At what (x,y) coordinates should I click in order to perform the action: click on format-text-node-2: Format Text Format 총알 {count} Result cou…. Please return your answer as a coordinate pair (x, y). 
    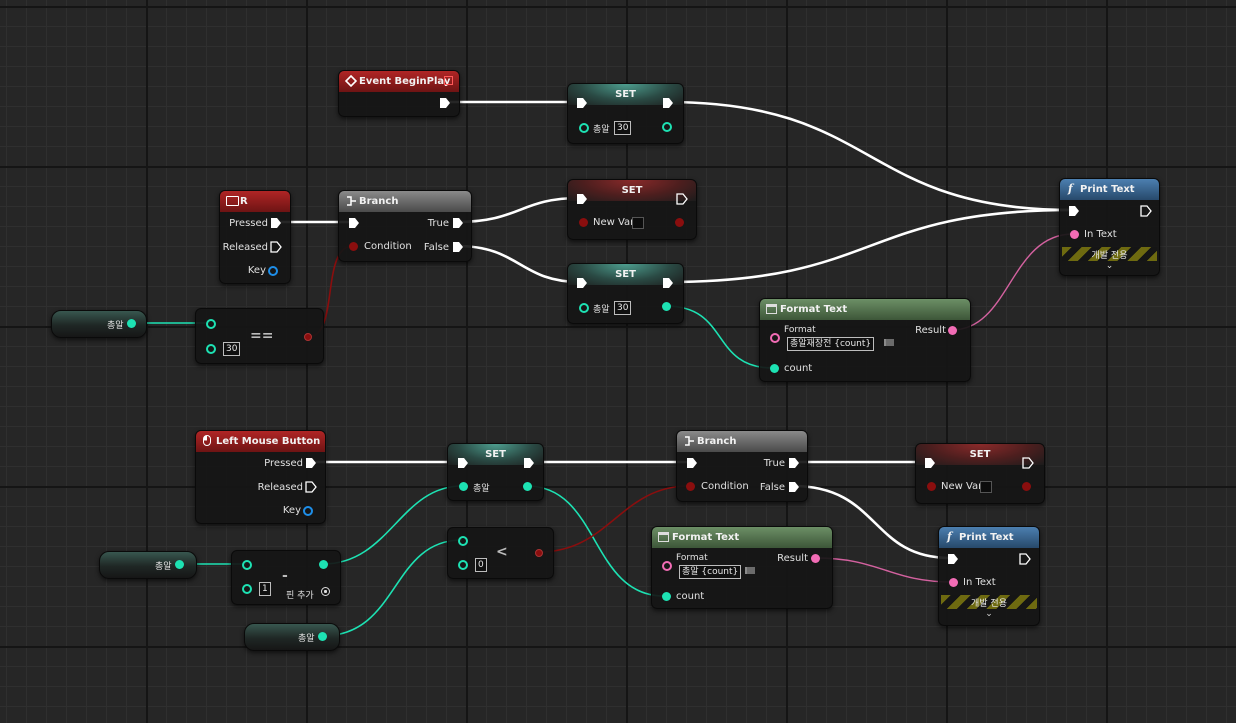
    Looking at the image, I should click on (742, 567).